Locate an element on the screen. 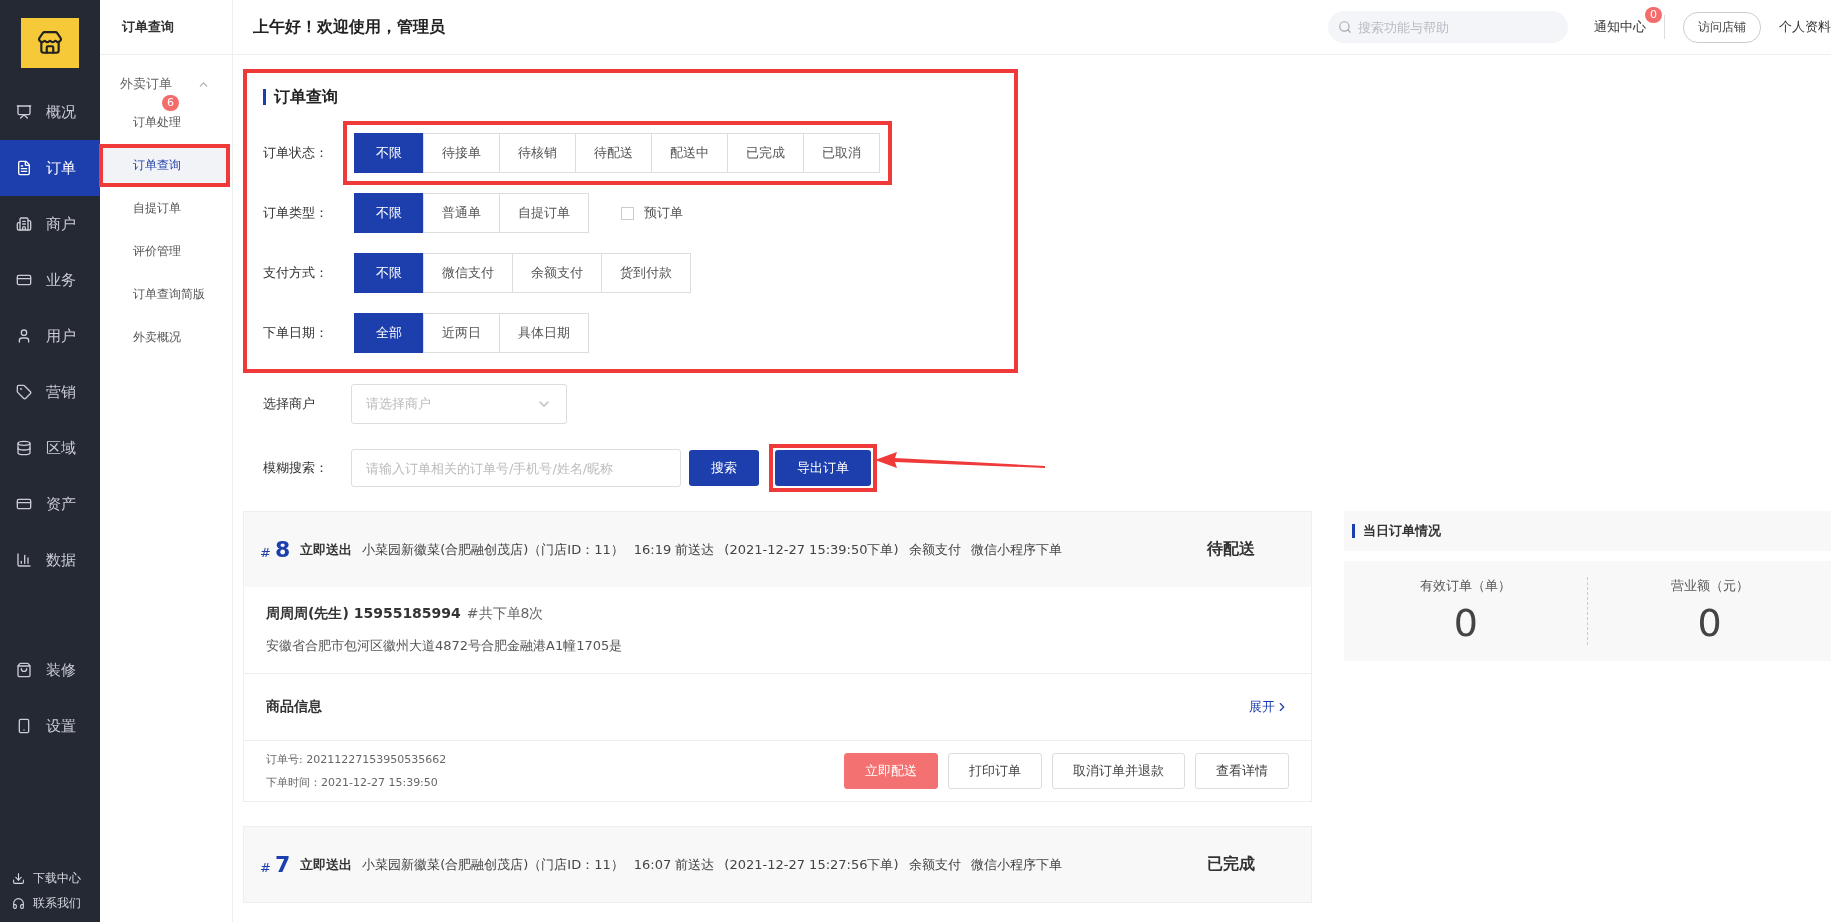 The width and height of the screenshot is (1831, 922). stat-label: 营业额（元） is located at coordinates (1709, 586).